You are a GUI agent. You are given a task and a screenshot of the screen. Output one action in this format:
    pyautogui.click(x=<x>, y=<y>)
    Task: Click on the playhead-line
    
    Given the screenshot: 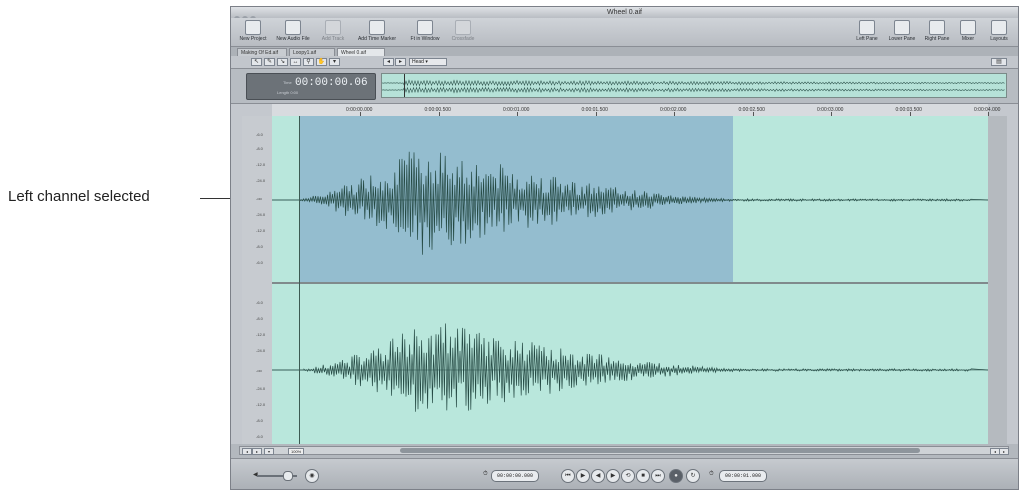 What is the action you would take?
    pyautogui.click(x=299, y=280)
    